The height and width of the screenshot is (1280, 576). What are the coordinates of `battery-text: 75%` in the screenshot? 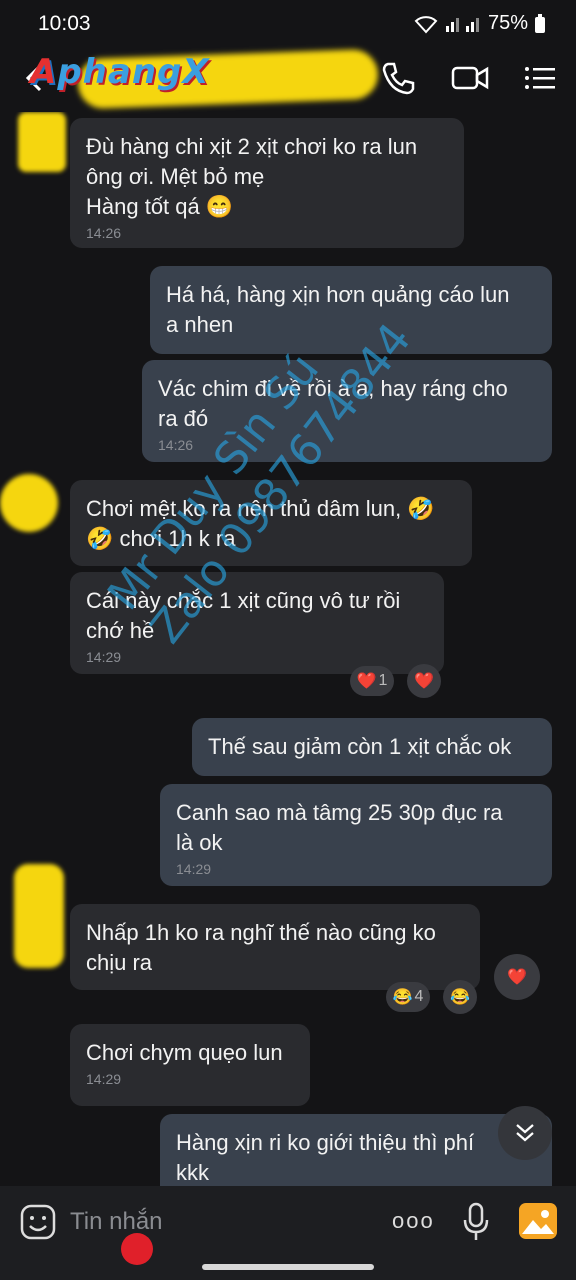 It's located at (507, 23).